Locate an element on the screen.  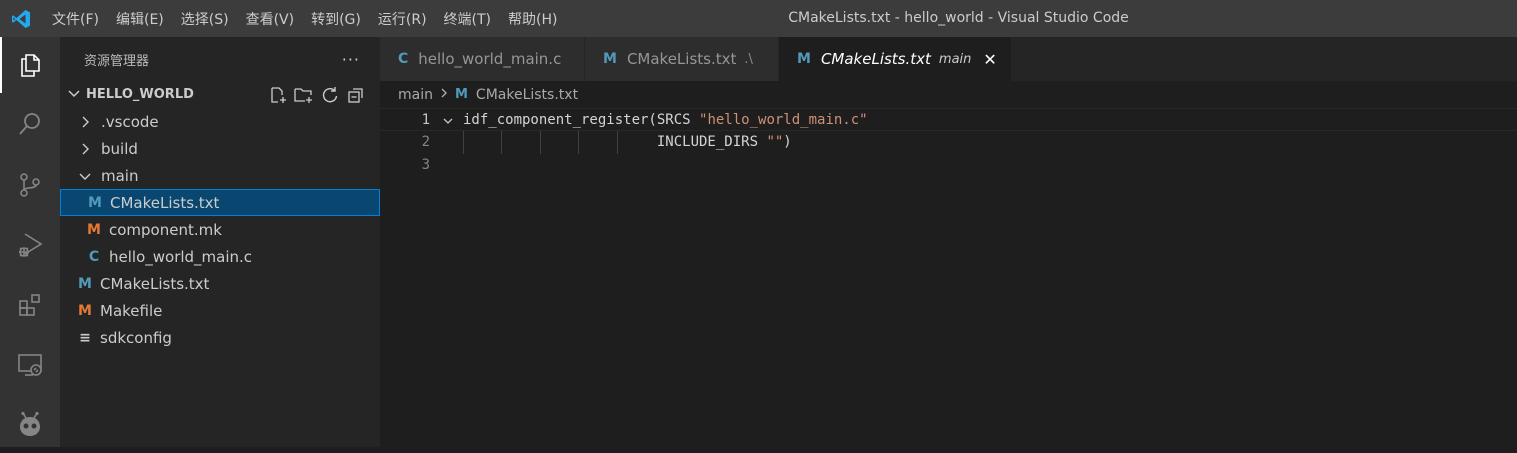
code-token: idf_component_register(SRCS is located at coordinates (581, 120).